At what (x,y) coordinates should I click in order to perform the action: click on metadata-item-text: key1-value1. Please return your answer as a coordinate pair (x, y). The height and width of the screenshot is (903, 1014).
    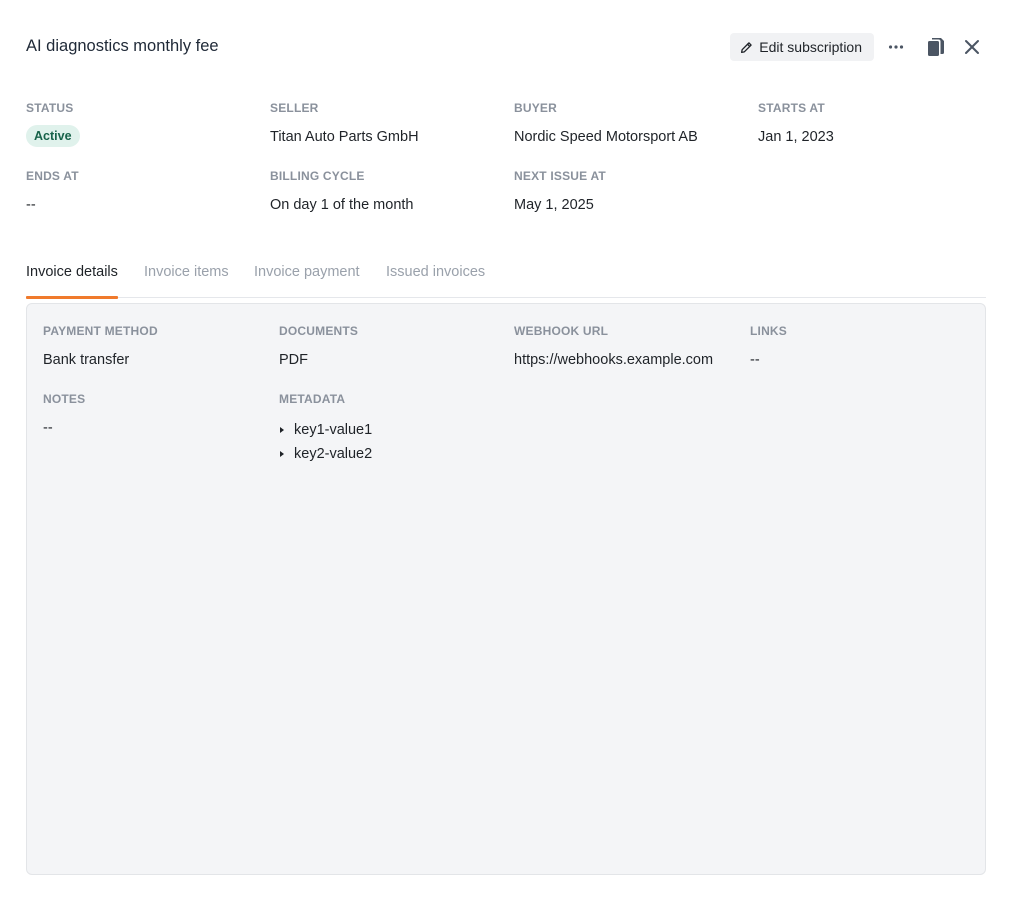
    Looking at the image, I should click on (333, 430).